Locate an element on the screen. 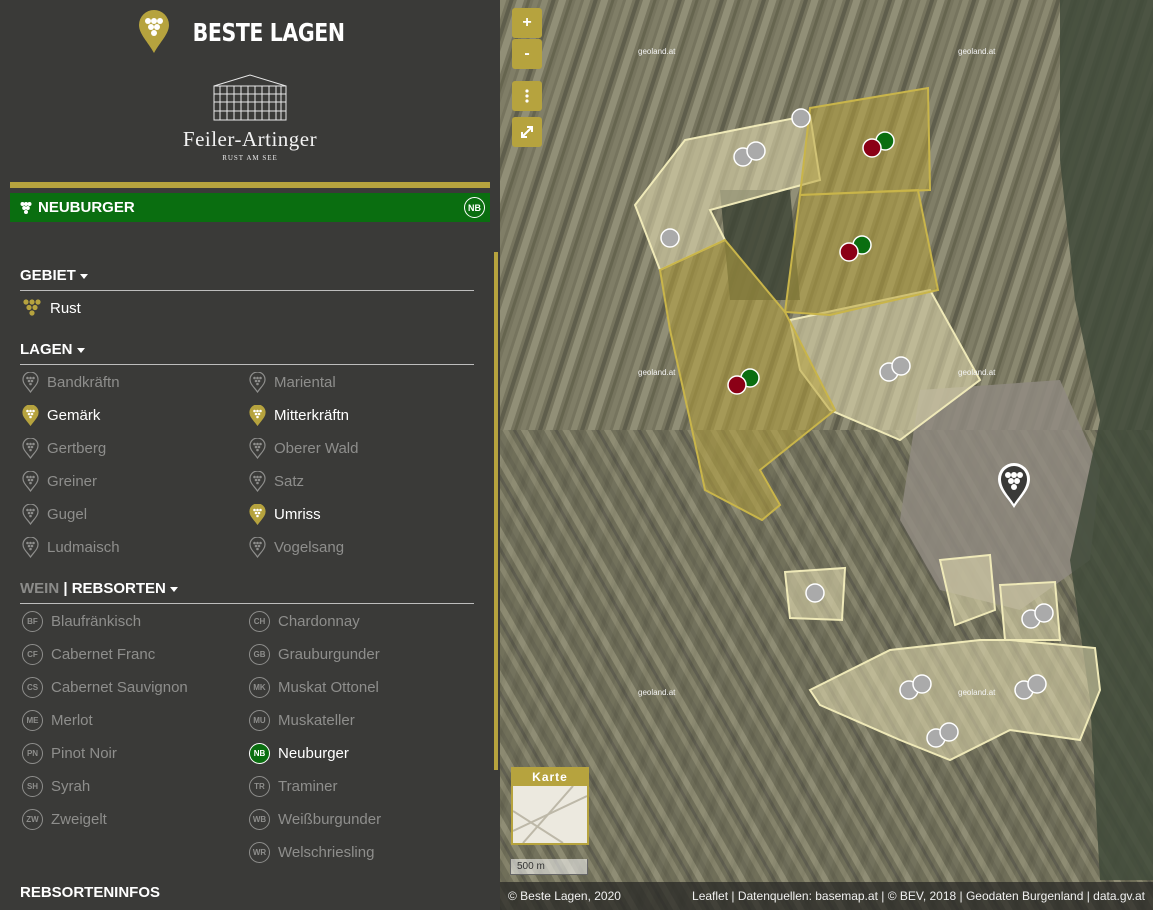 The image size is (1153, 910). rebsorte-item: CF Cabernet Franc is located at coordinates (88, 654).